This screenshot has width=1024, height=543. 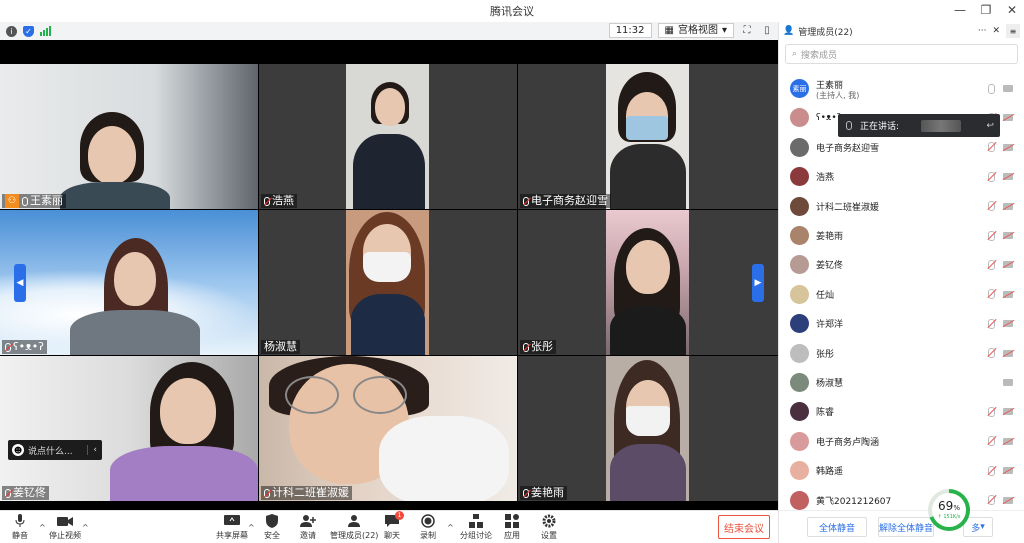 What do you see at coordinates (55, 450) in the screenshot?
I see `chat-quick-input: ☻ 说点什么... ‹` at bounding box center [55, 450].